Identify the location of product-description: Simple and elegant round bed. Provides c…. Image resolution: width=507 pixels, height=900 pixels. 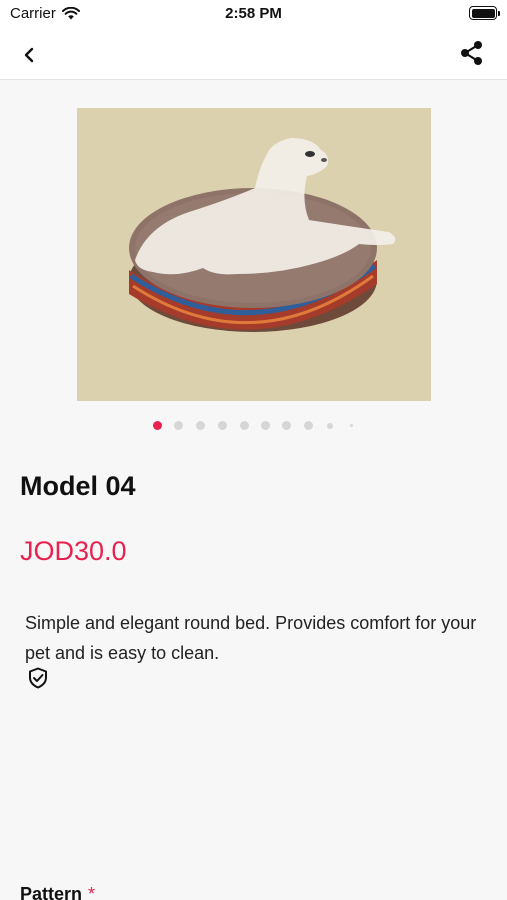
(251, 638).